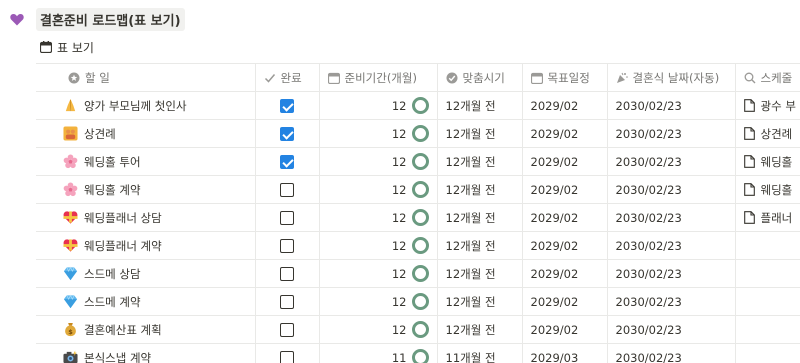 The width and height of the screenshot is (800, 363). Describe the element at coordinates (146, 301) in the screenshot. I see `cell-name: 스드메 계약` at that location.